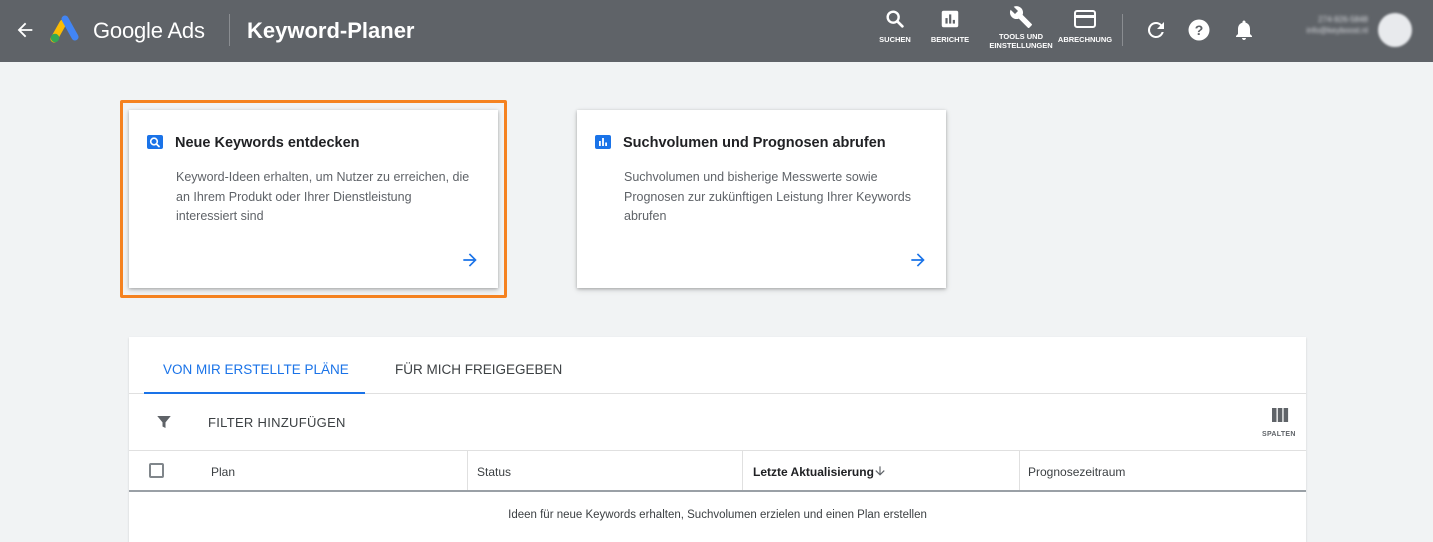 The width and height of the screenshot is (1433, 542). I want to click on column-header-label: Letzte Aktualisierung, so click(813, 472).